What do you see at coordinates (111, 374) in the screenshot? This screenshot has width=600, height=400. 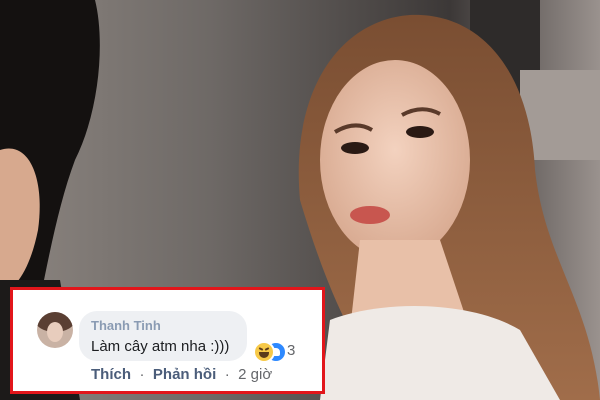 I see `like-button: Thích` at bounding box center [111, 374].